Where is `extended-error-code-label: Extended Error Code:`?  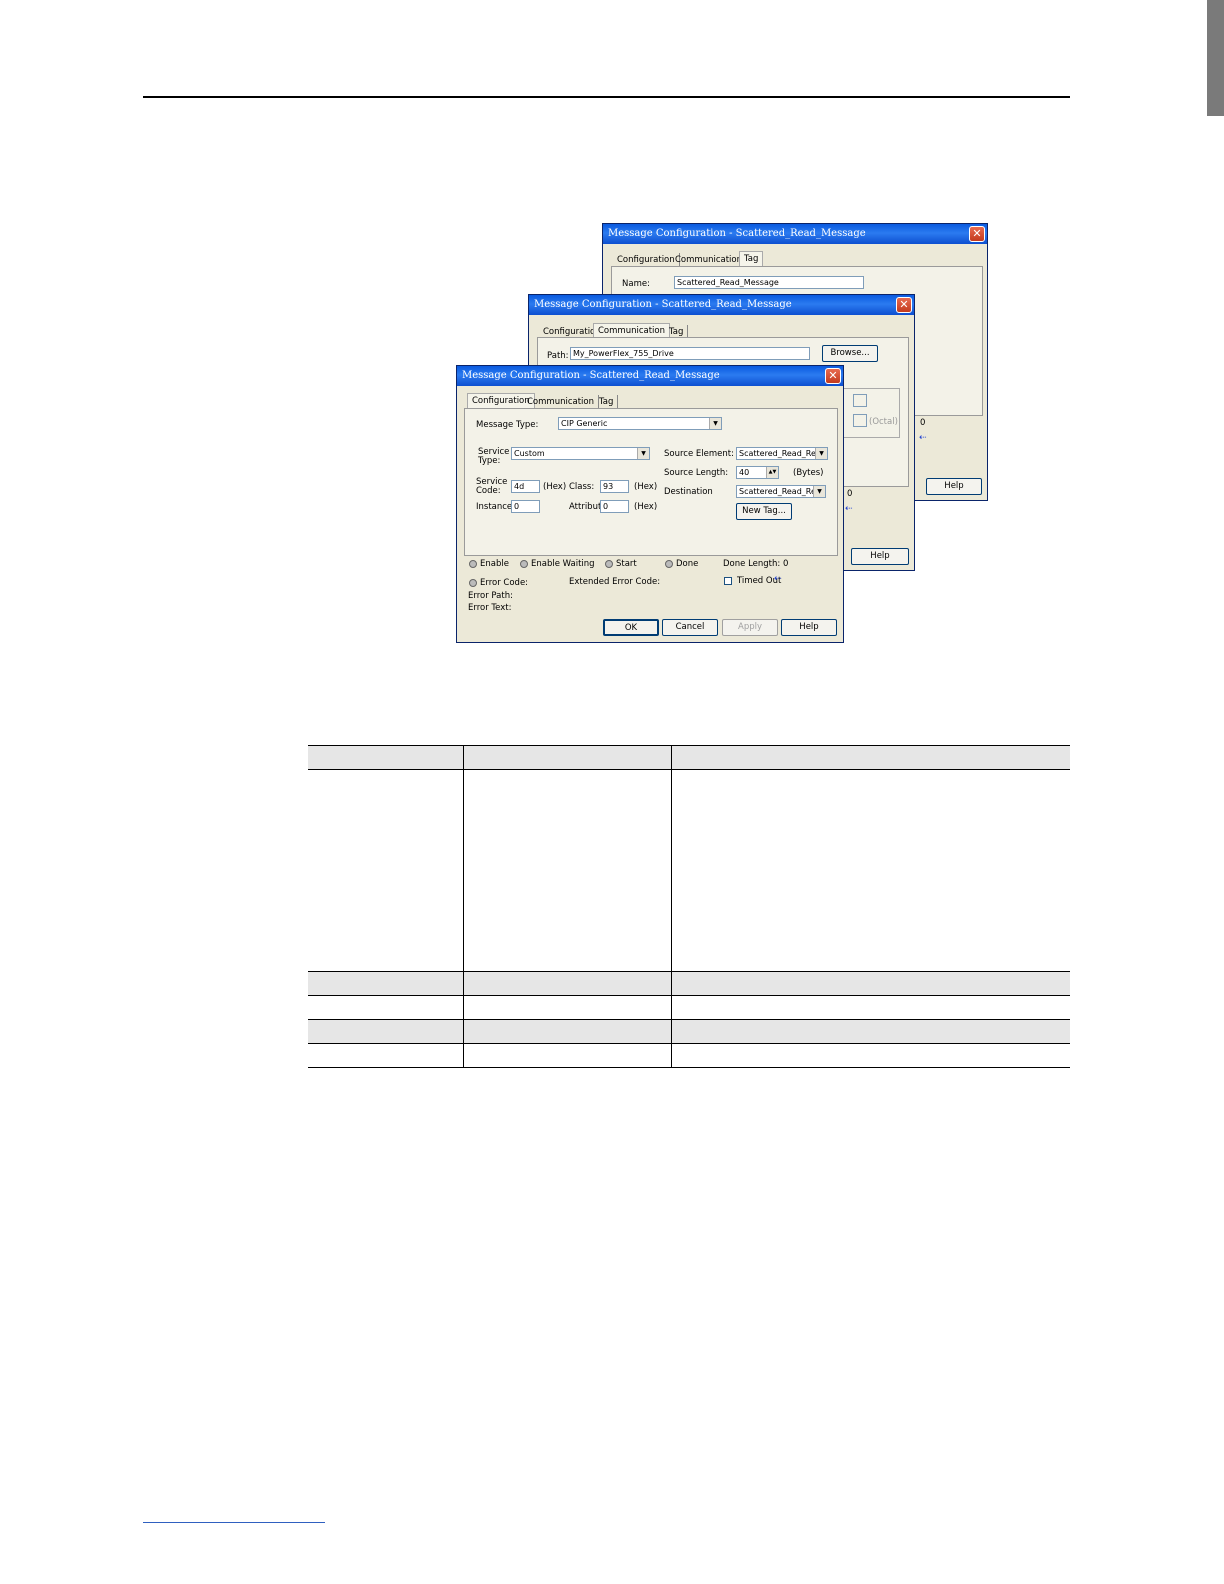
extended-error-code-label: Extended Error Code: is located at coordinates (615, 582).